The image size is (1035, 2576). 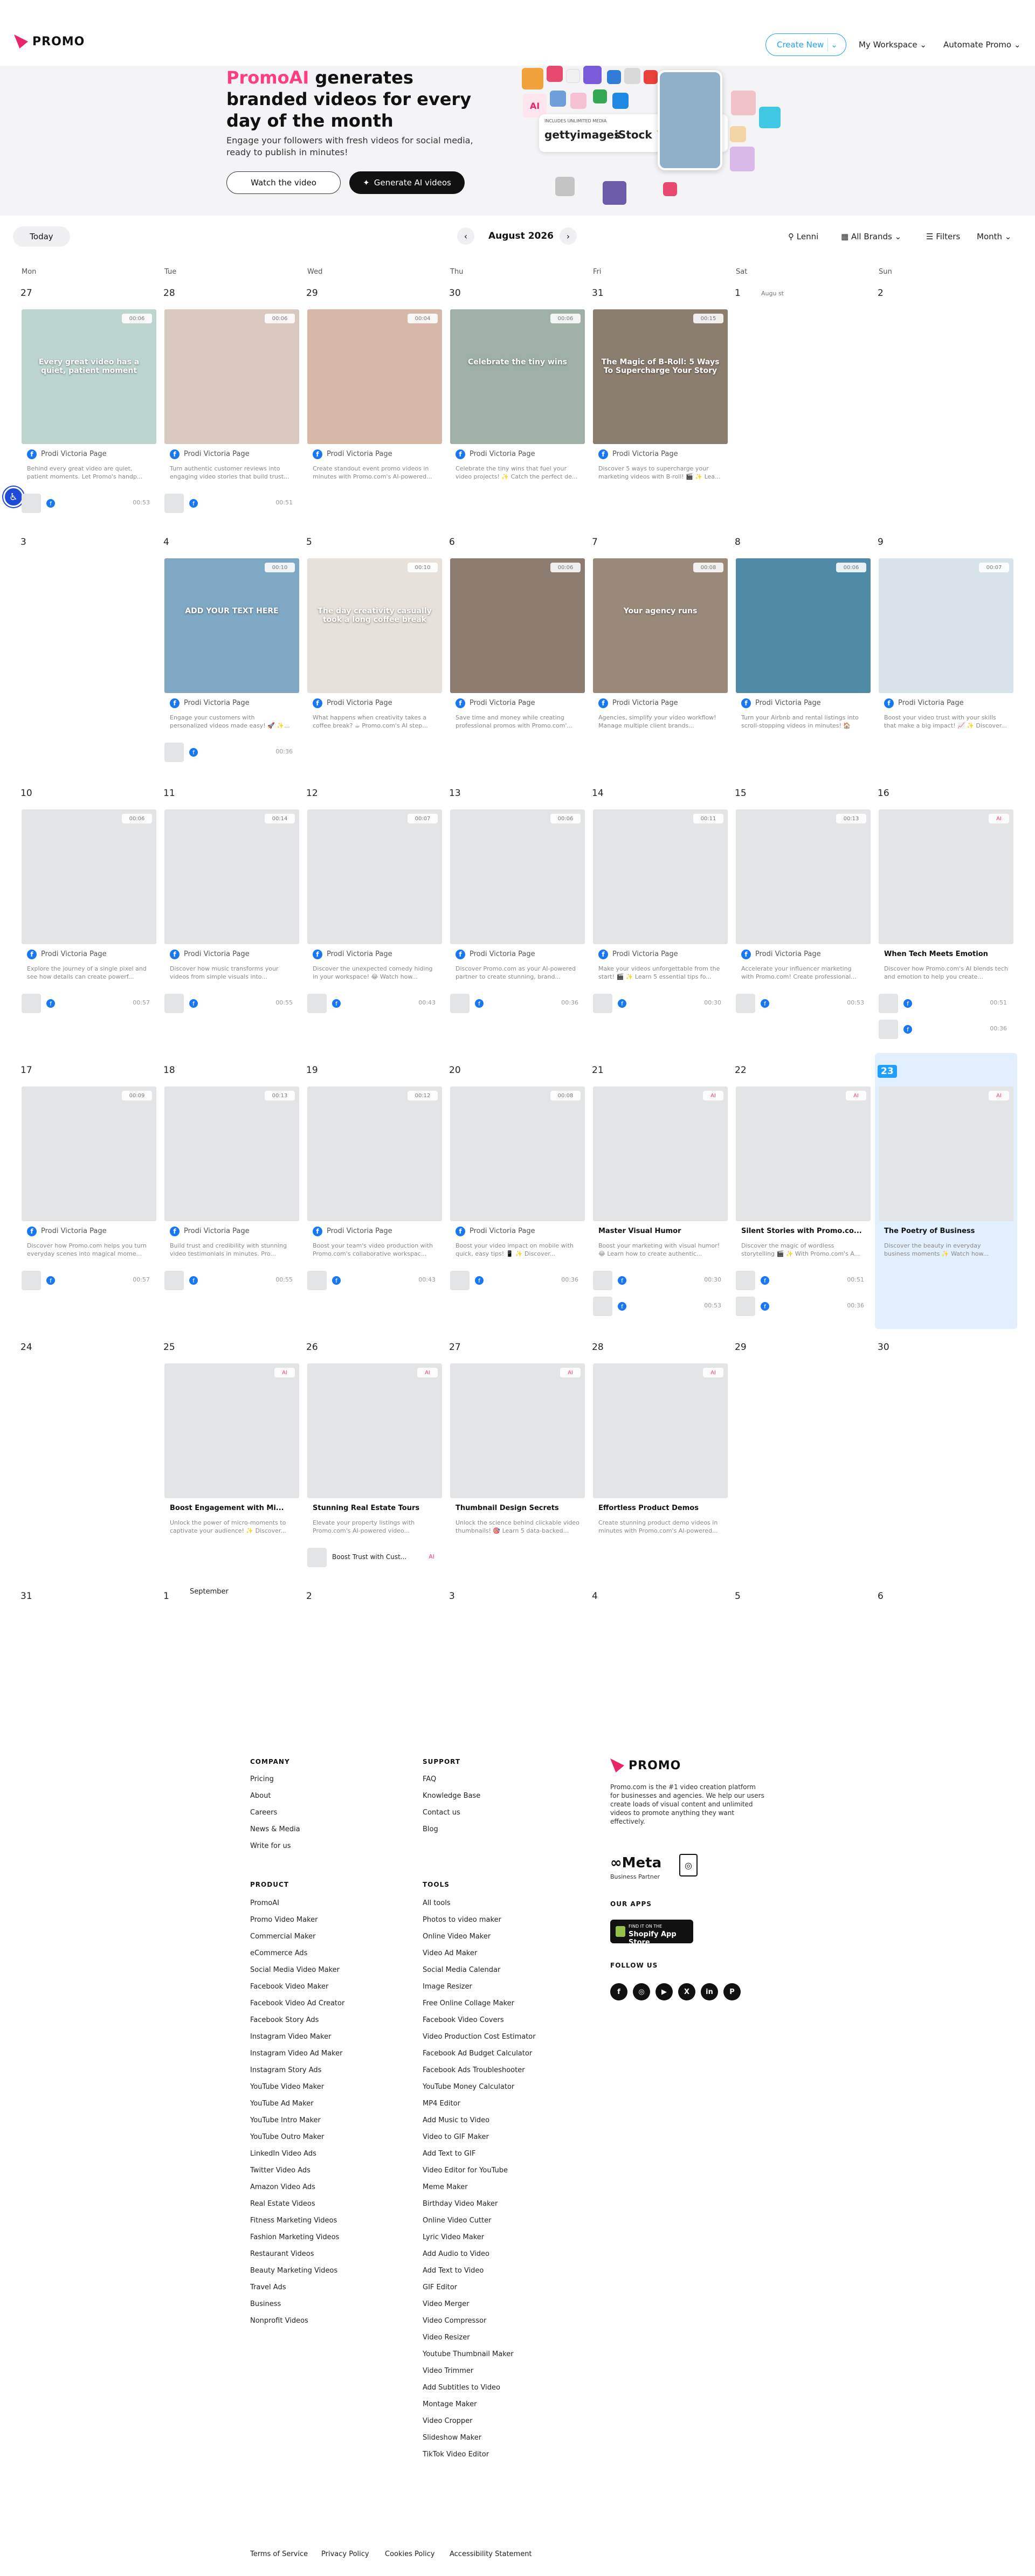 What do you see at coordinates (660, 1281) in the screenshot?
I see `scheduled-post-row: f 00:30` at bounding box center [660, 1281].